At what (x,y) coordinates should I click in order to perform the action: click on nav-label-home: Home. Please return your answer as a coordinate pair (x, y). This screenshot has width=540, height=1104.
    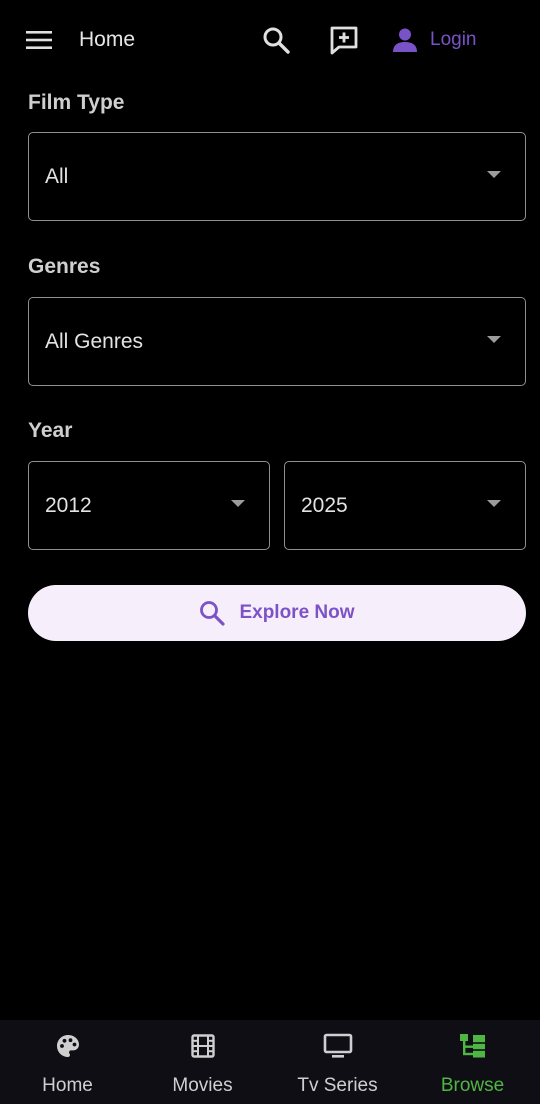
    Looking at the image, I should click on (67, 1085).